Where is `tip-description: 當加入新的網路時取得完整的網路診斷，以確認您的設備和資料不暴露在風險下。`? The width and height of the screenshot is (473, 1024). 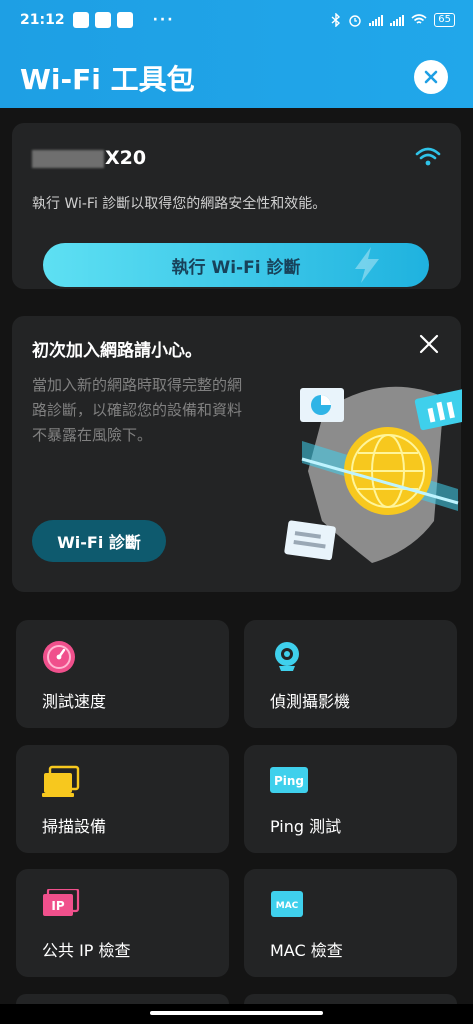
tip-description: 當加入新的網路時取得完整的網路診斷，以確認您的設備和資料不暴露在風險下。 is located at coordinates (137, 410).